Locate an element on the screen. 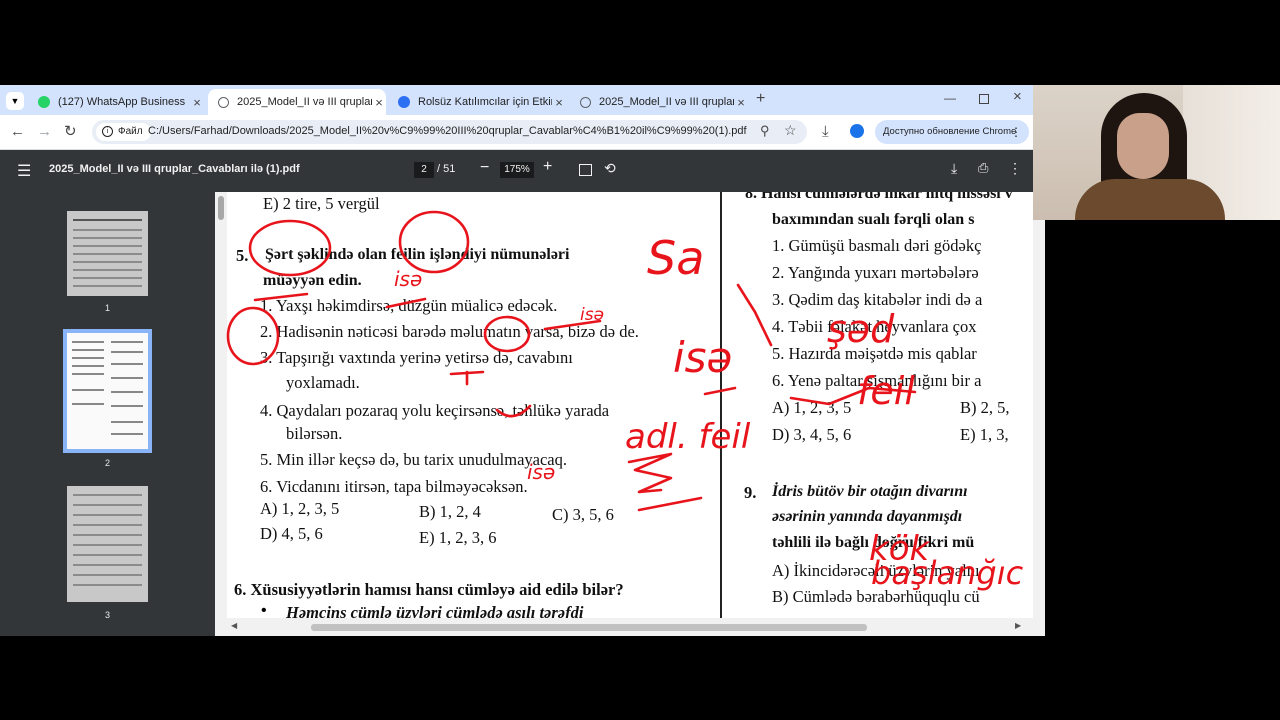  chevron-down-icon: ▼ is located at coordinates (15, 101).